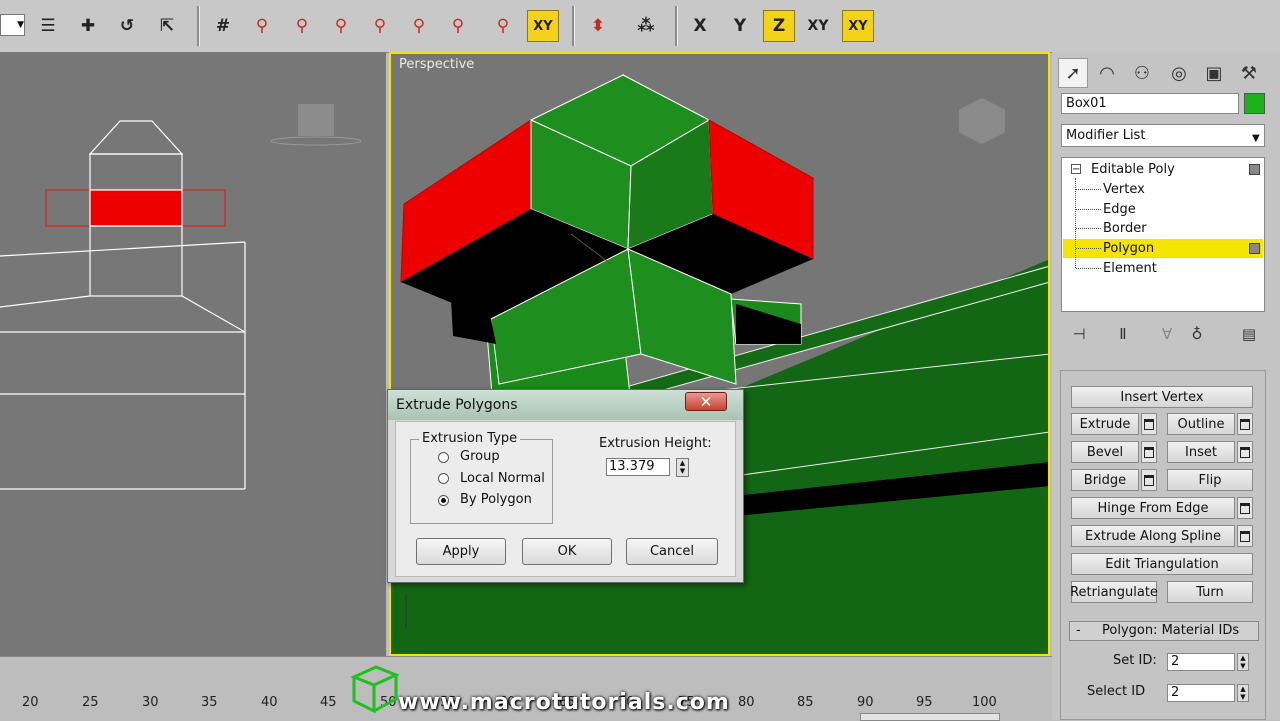 This screenshot has width=1280, height=721. What do you see at coordinates (1214, 73) in the screenshot?
I see `display-tab-icon: ▣` at bounding box center [1214, 73].